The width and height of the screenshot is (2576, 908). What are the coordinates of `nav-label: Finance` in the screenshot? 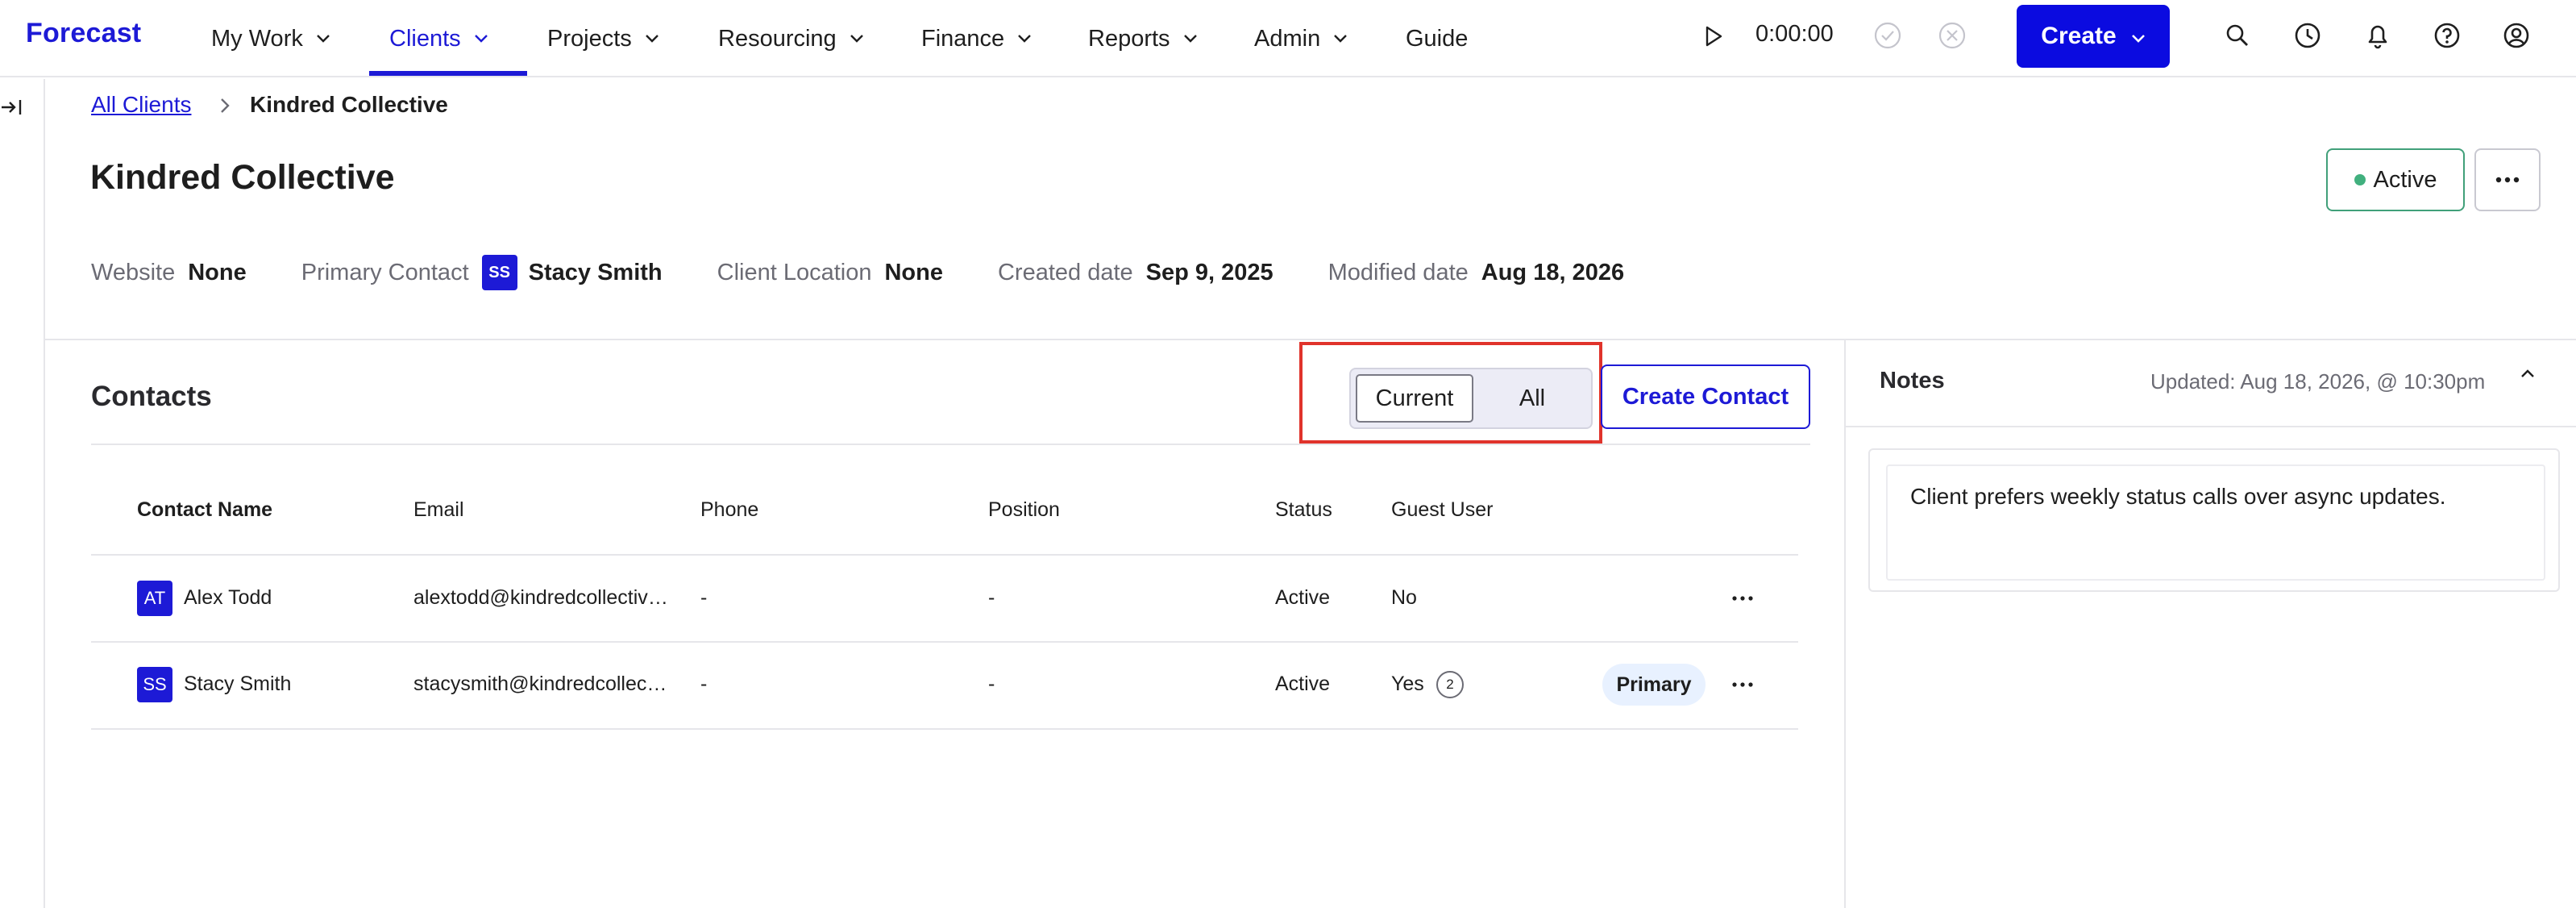 It's located at (963, 38).